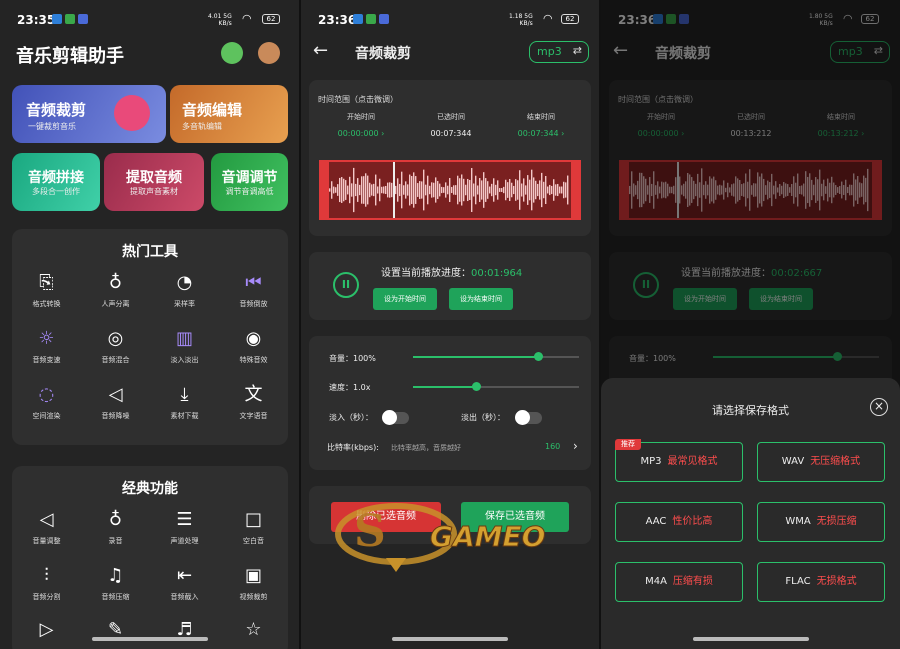  Describe the element at coordinates (115, 290) in the screenshot. I see `tool-vocal-separate: ♁ 人声分离` at that location.